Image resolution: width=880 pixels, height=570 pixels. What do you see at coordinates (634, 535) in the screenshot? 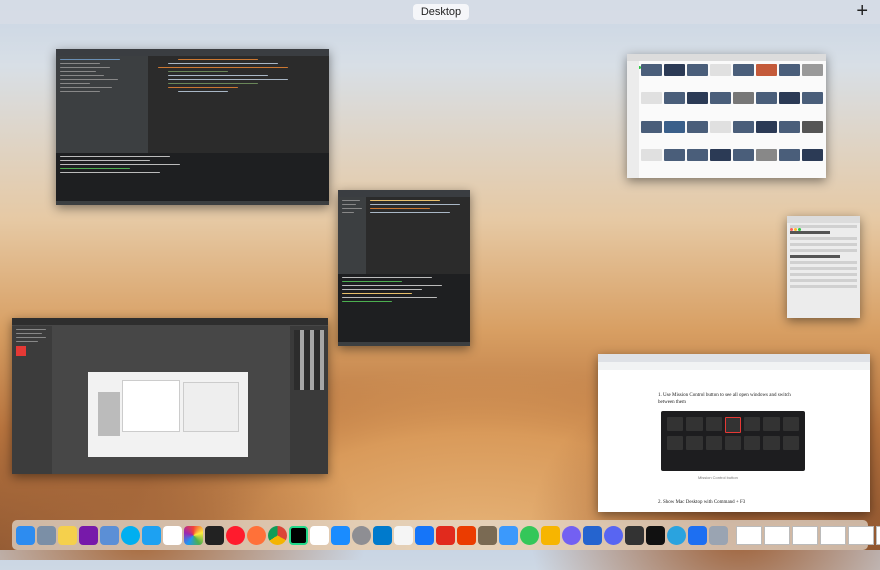
I see `calculator-icon` at bounding box center [634, 535].